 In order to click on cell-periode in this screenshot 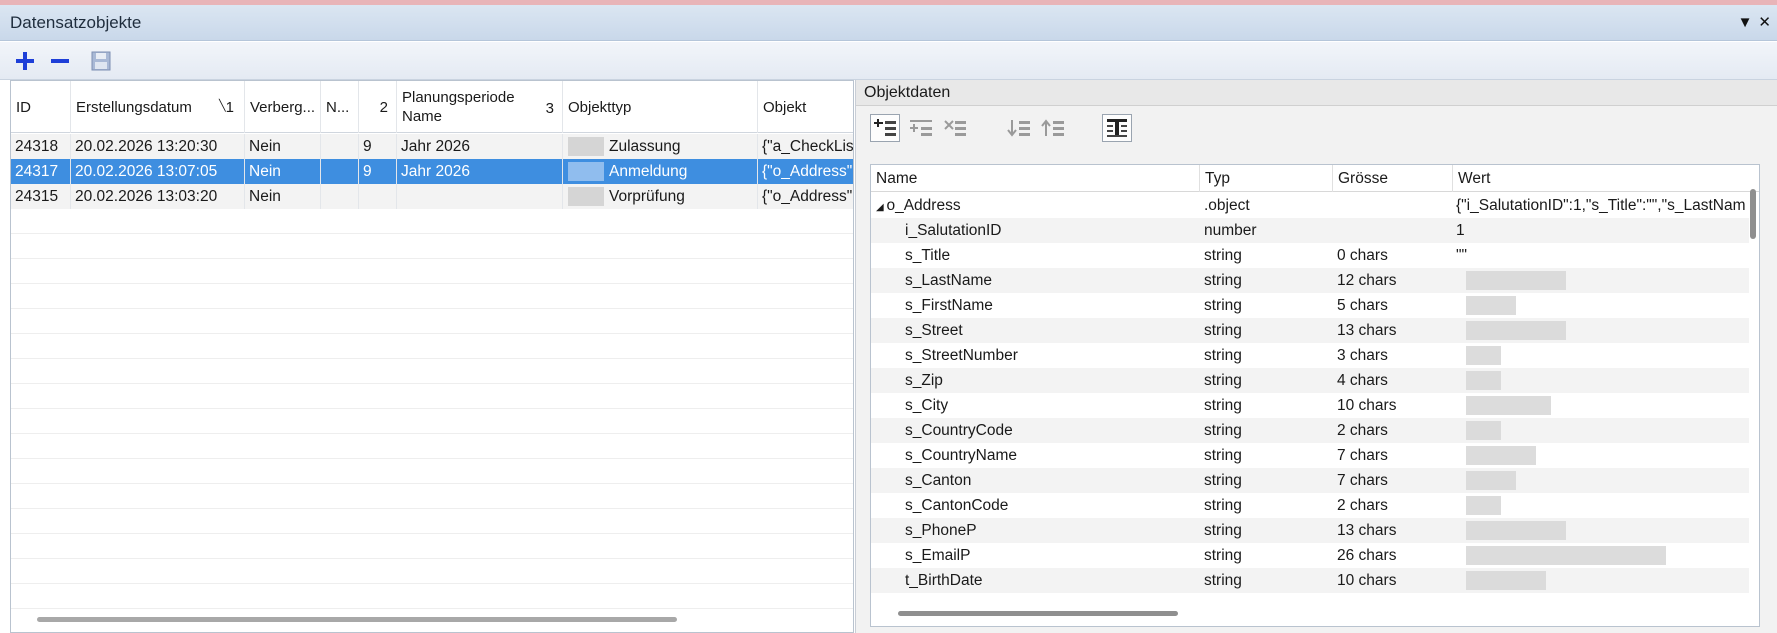, I will do `click(480, 196)`.